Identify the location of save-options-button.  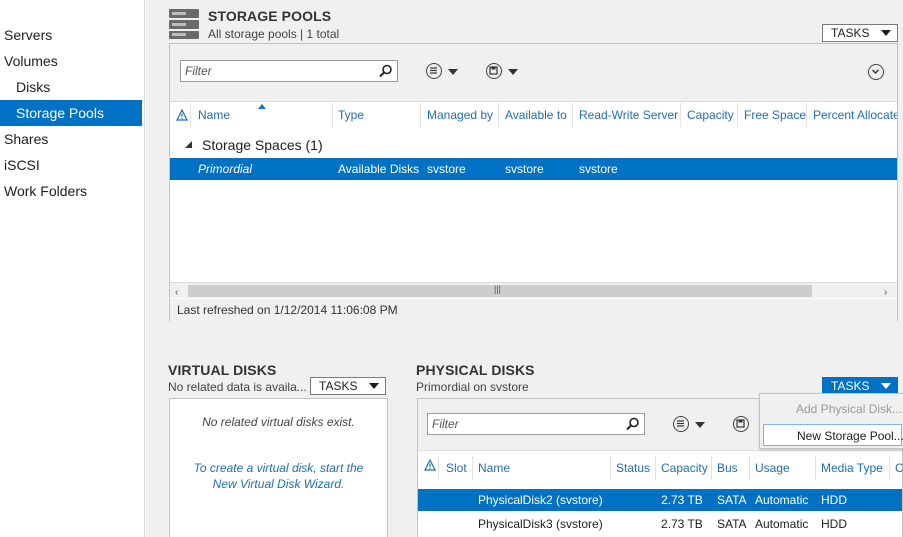
(504, 72).